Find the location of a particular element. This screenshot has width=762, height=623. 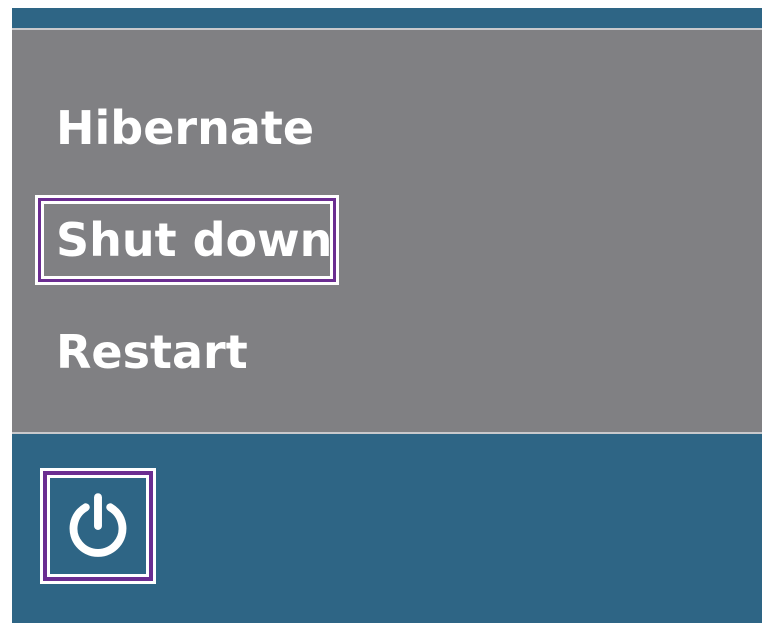

menu-item-hibernate: Hibernate is located at coordinates (185, 128).